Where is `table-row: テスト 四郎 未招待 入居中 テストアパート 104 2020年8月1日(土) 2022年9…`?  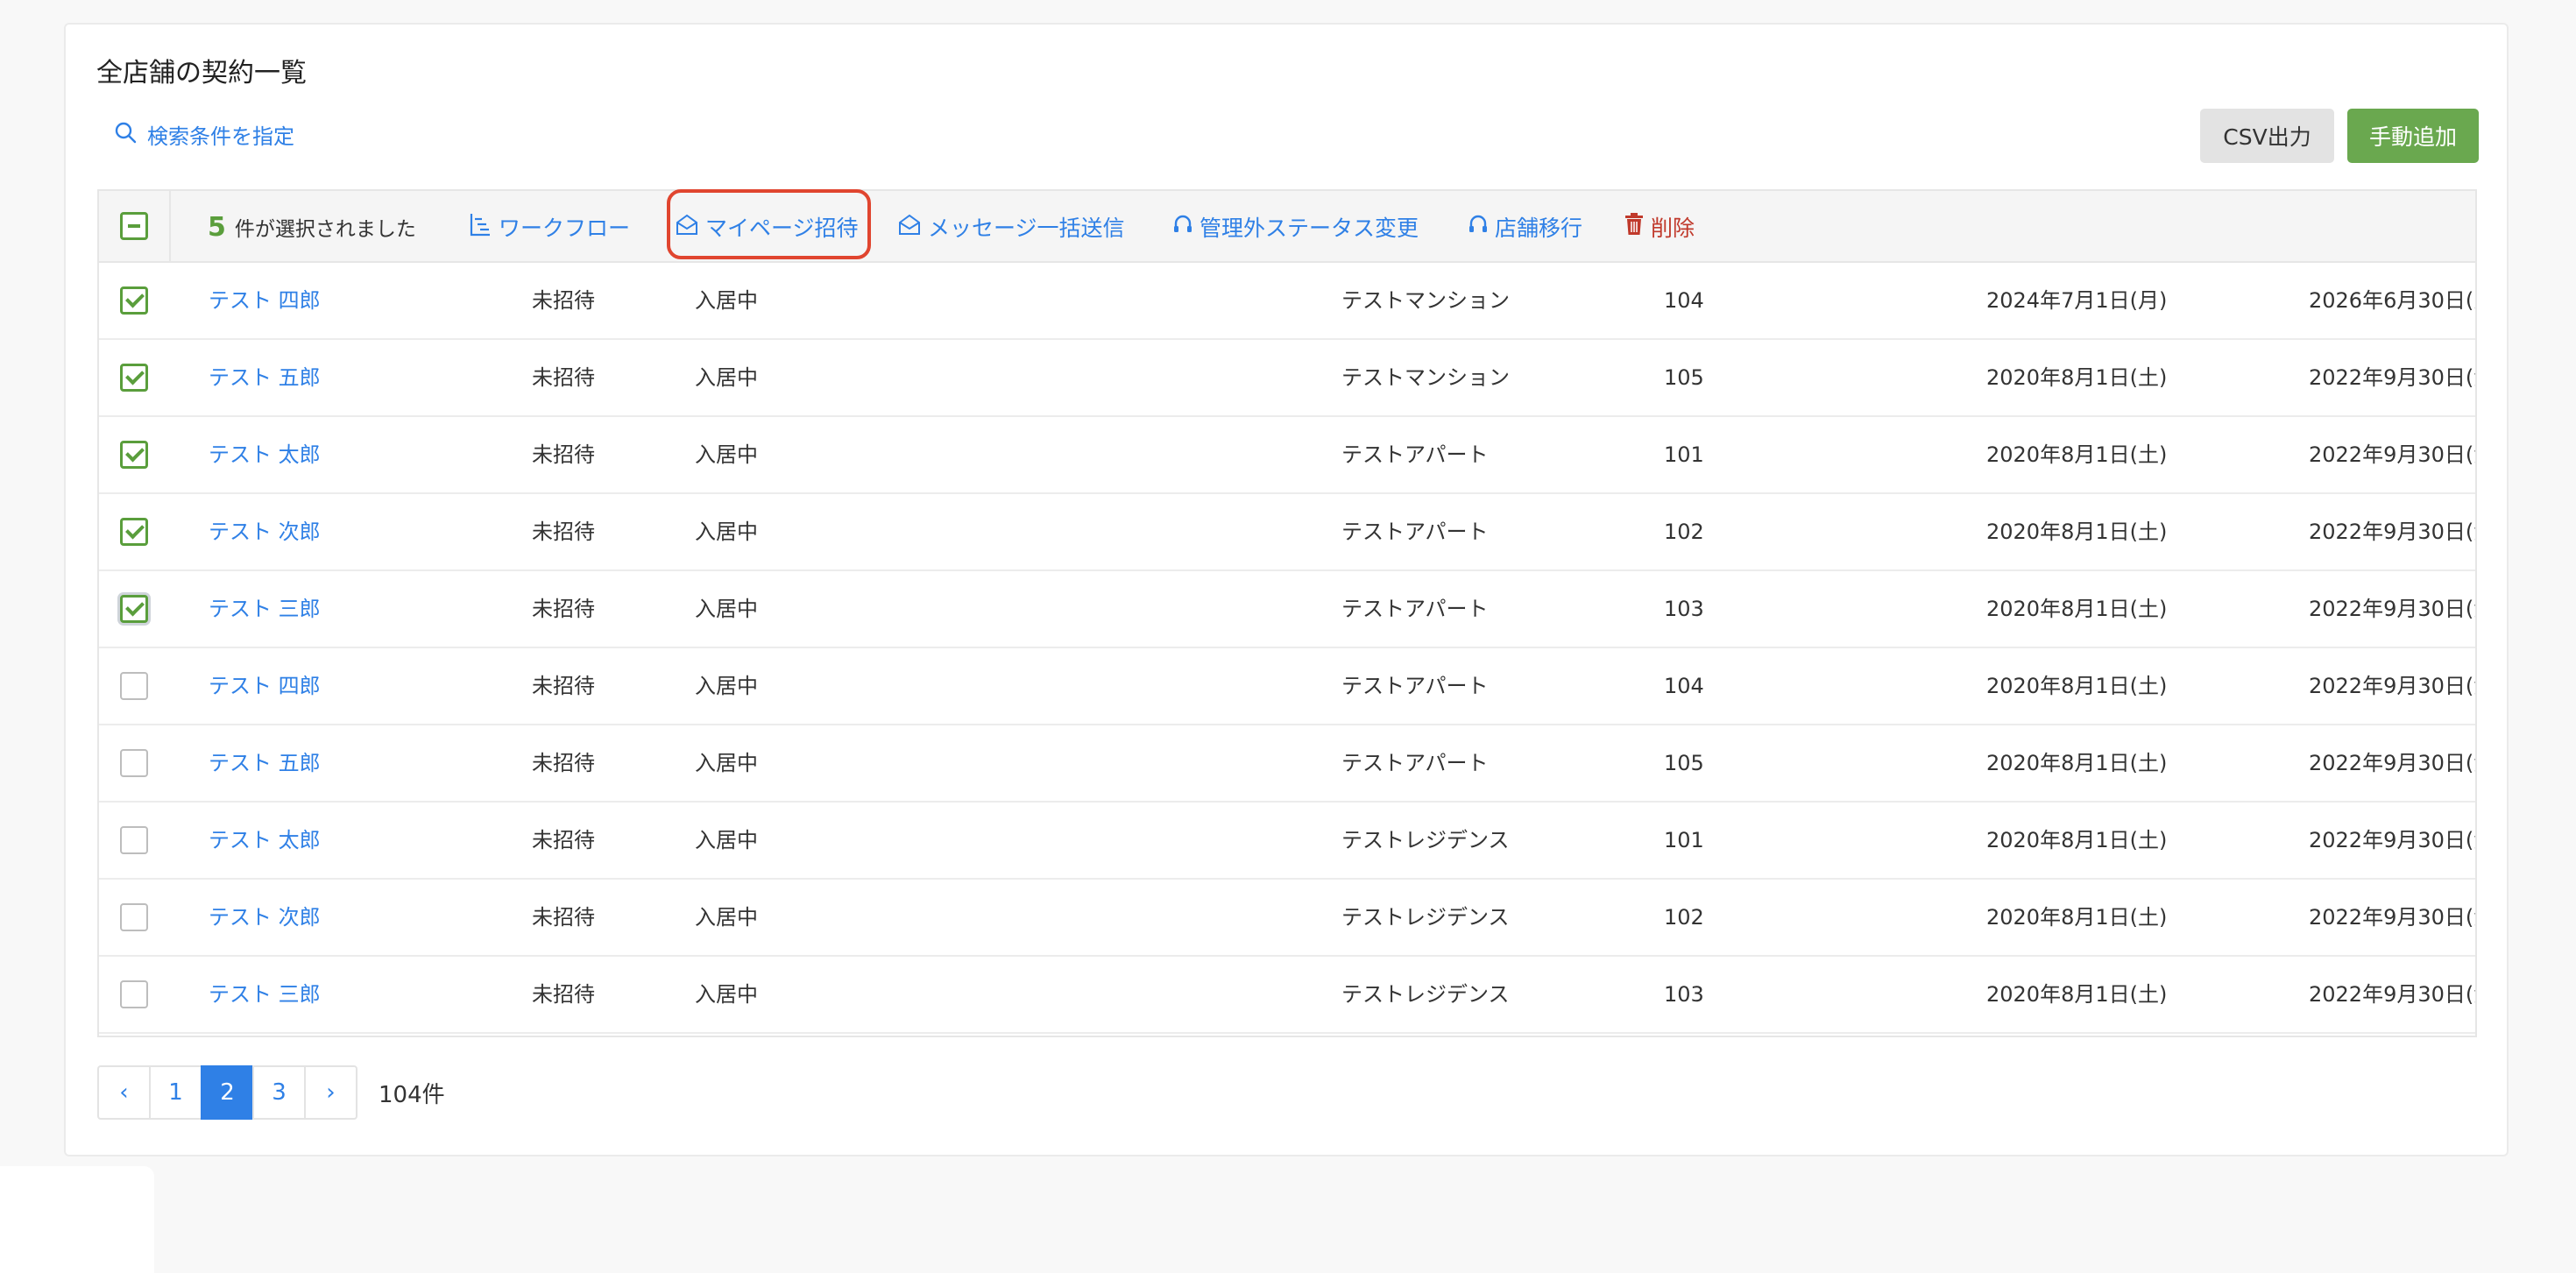
table-row: テスト 四郎 未招待 入居中 テストアパート 104 2020年8月1日(土) 2022年9… is located at coordinates (1287, 686).